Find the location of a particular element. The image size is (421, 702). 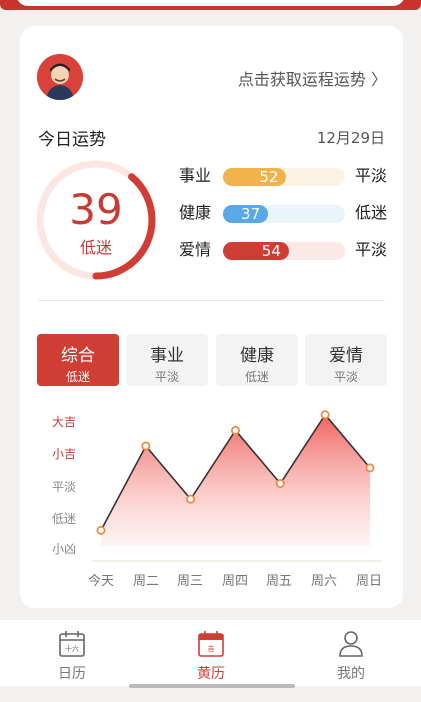

home-indicator is located at coordinates (212, 686).